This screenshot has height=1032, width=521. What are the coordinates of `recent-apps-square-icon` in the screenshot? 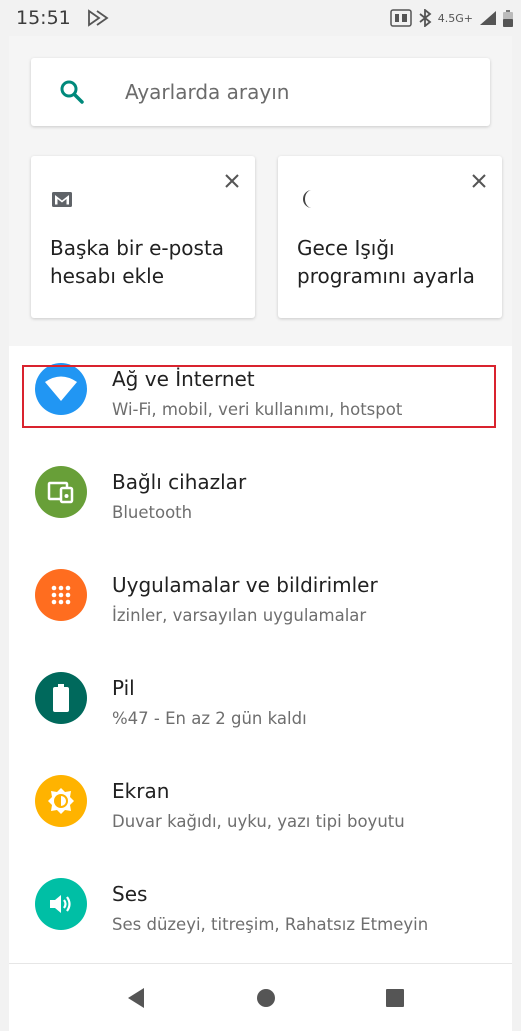 It's located at (395, 998).